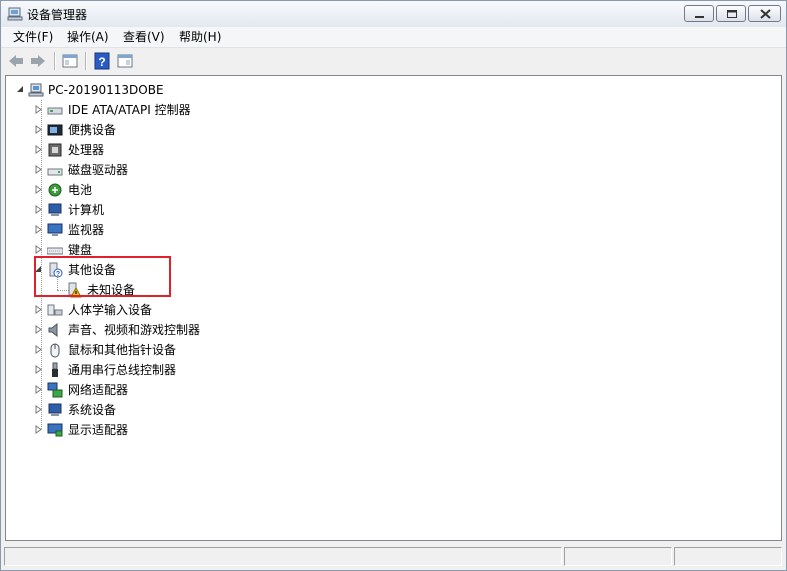  Describe the element at coordinates (206, 170) in the screenshot. I see `tree-item-disk: 磁盘驱动器` at that location.